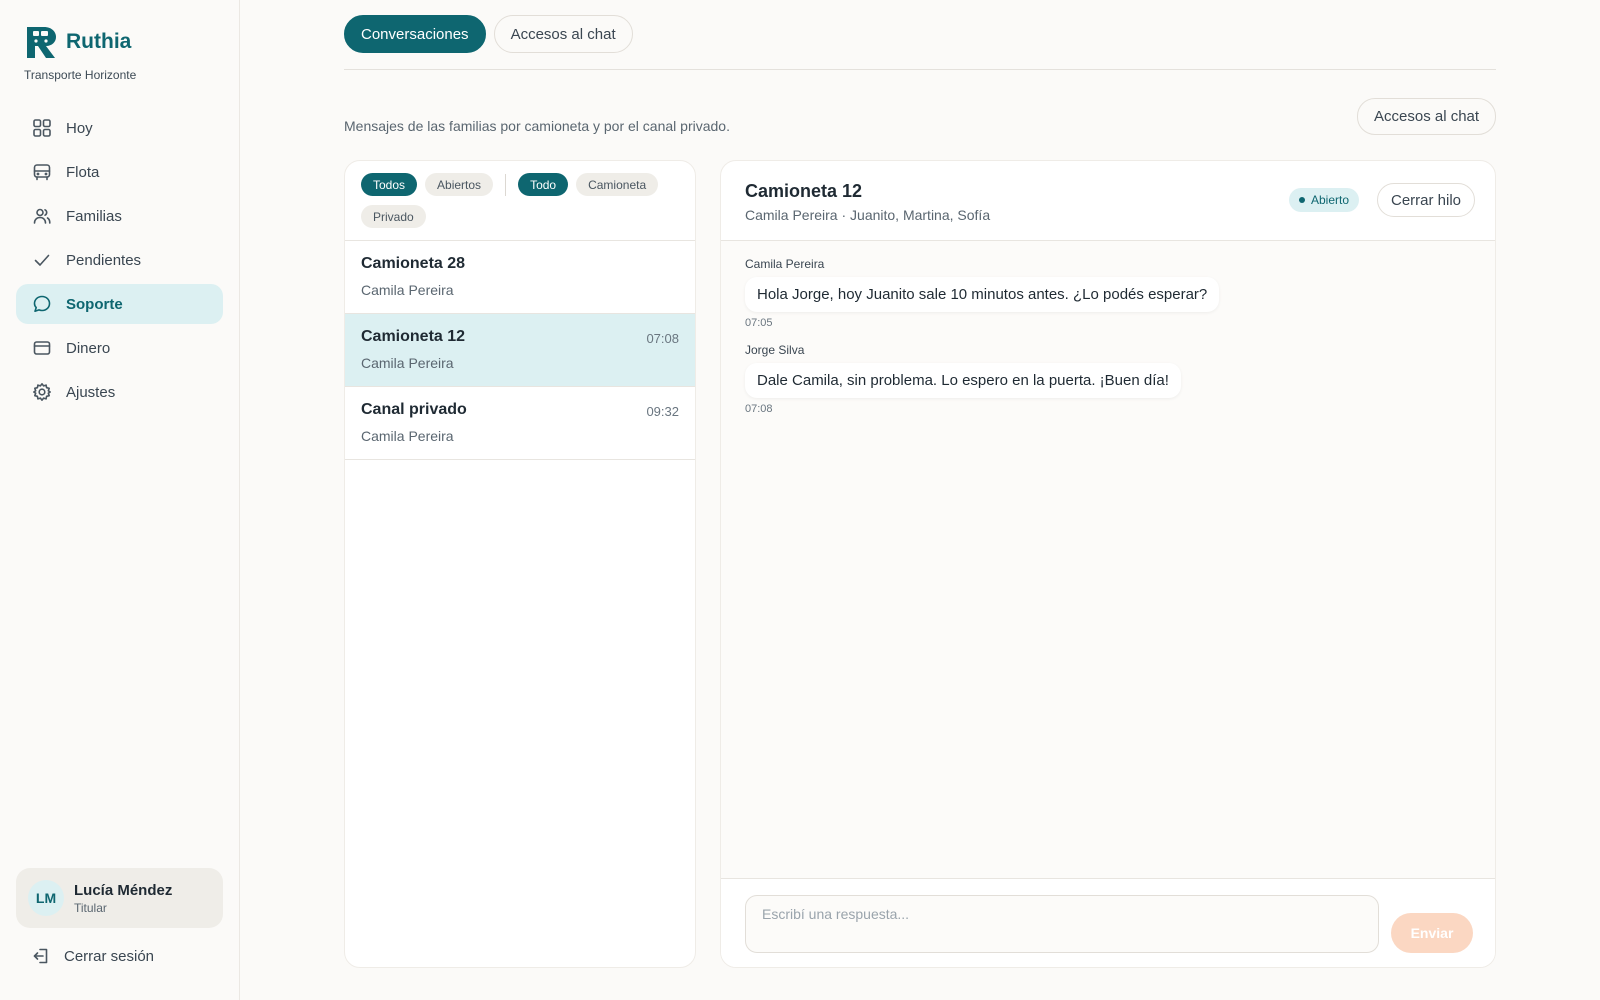 The height and width of the screenshot is (1000, 1600). What do you see at coordinates (520, 423) in the screenshot?
I see `conversation-item: Canal privado Camila Pereira 09:32` at bounding box center [520, 423].